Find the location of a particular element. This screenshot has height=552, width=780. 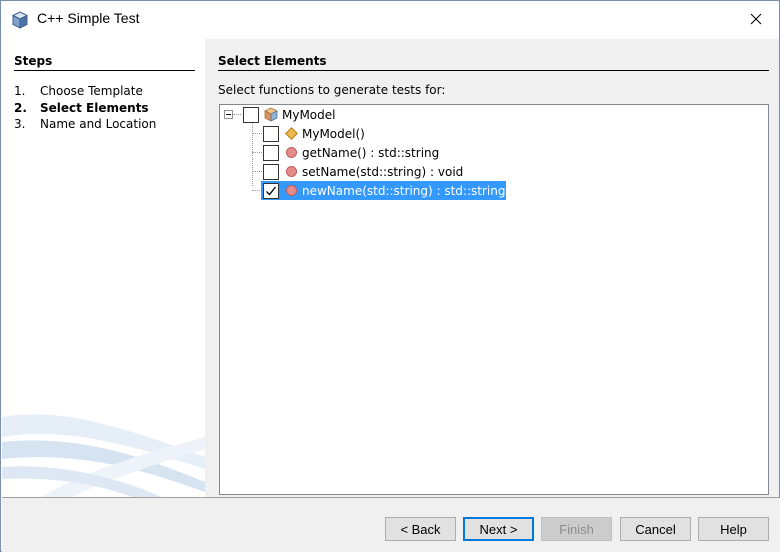

class-icon is located at coordinates (271, 115).